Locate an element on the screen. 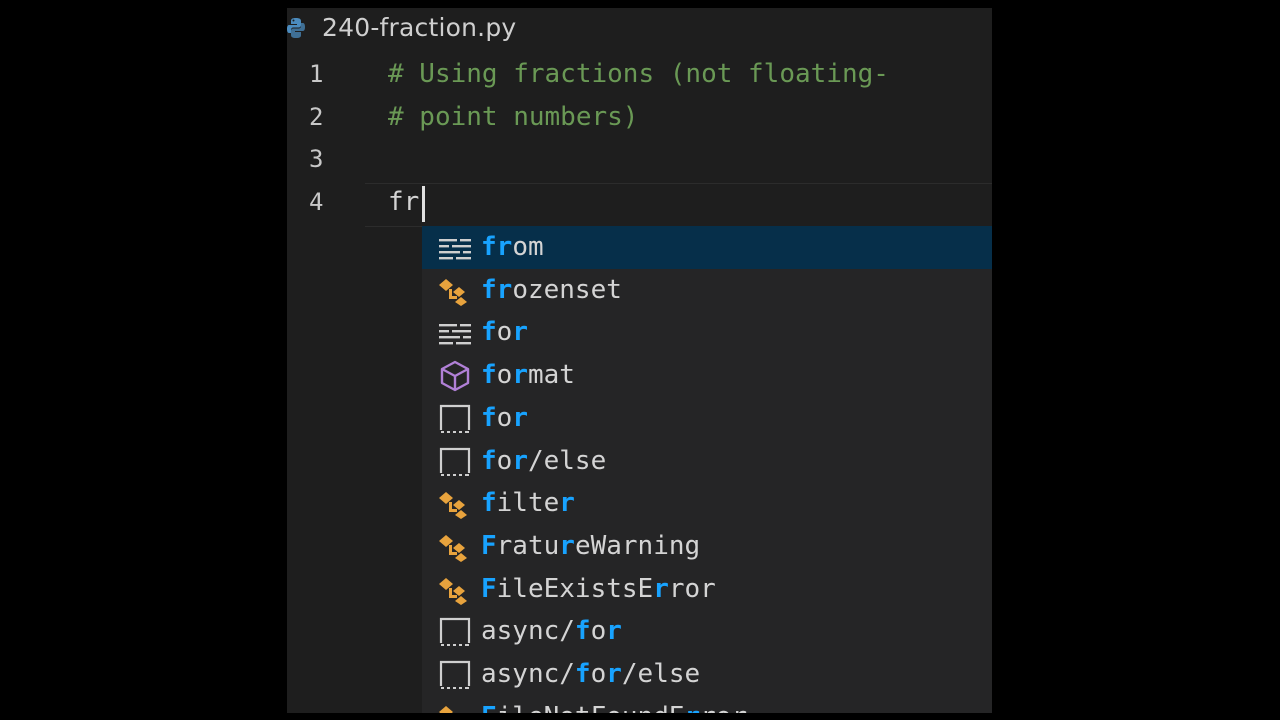 The height and width of the screenshot is (720, 1280). suggestion-item: async/for/else is located at coordinates (707, 674).